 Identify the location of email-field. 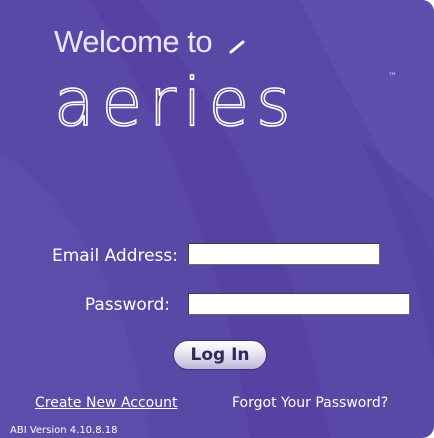
(284, 254).